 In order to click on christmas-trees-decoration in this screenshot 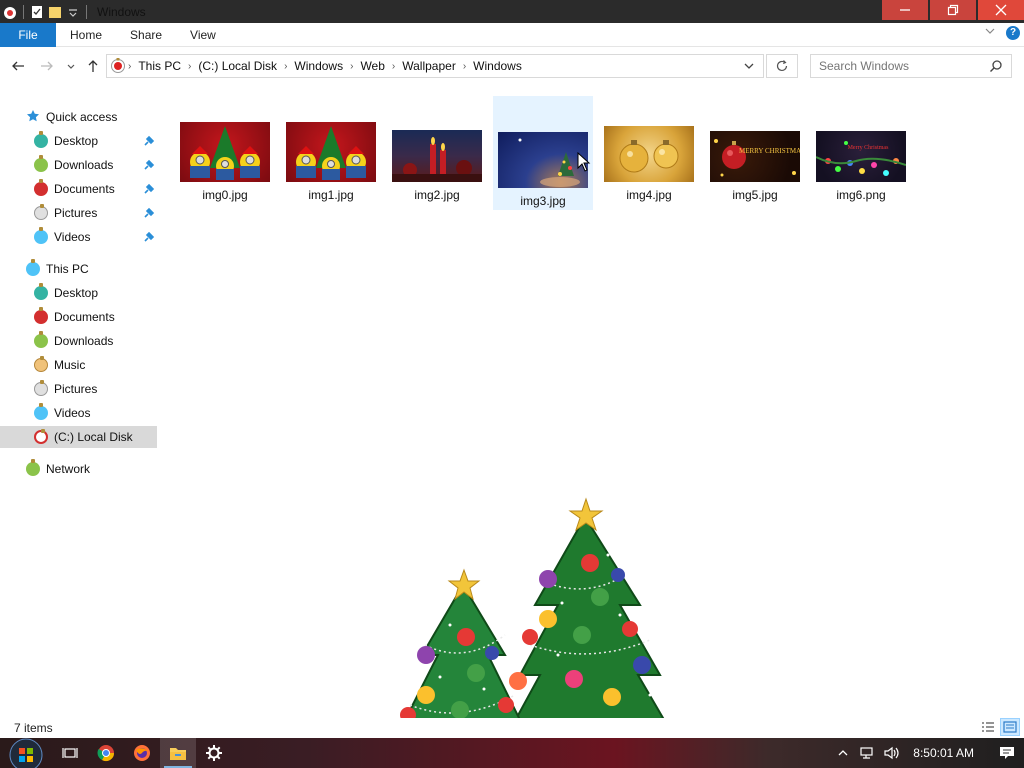, I will do `click(530, 615)`.